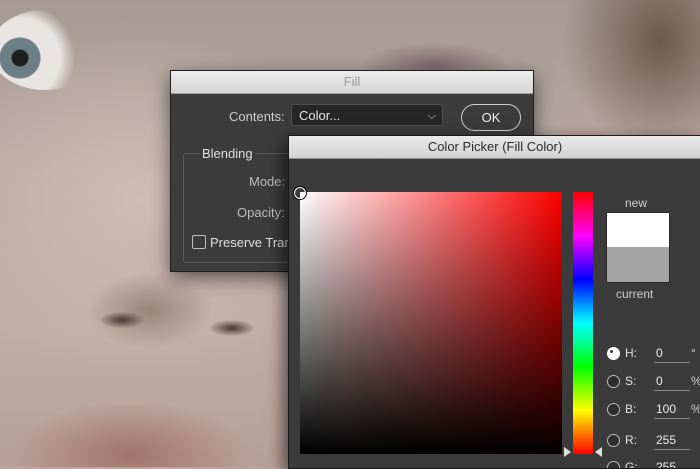  I want to click on chevron-down-icon: ⌵, so click(431, 116).